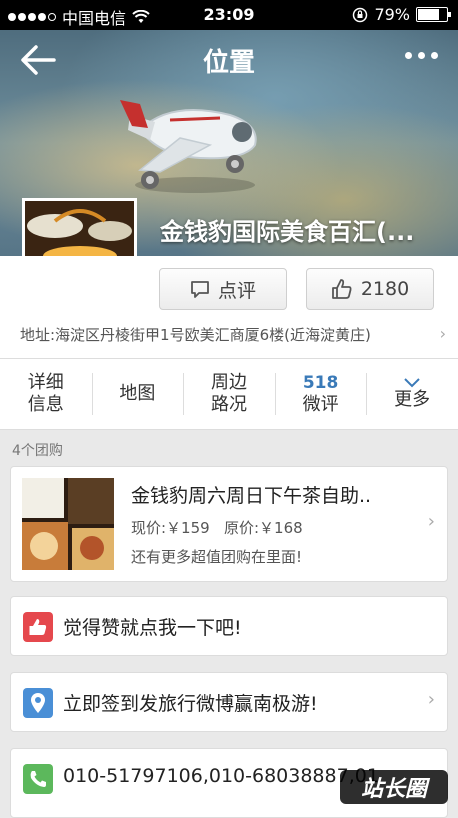  What do you see at coordinates (412, 383) in the screenshot?
I see `chevron-down-icon` at bounding box center [412, 383].